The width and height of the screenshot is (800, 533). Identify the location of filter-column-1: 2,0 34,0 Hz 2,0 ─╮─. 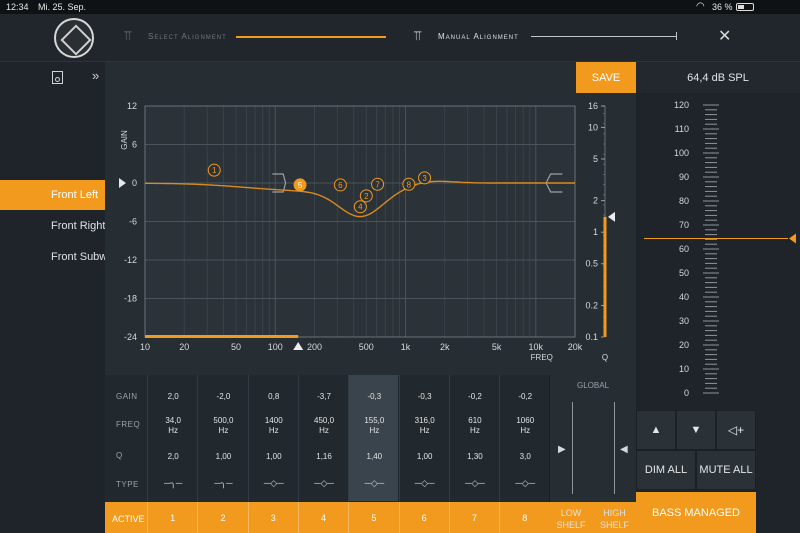
(172, 438).